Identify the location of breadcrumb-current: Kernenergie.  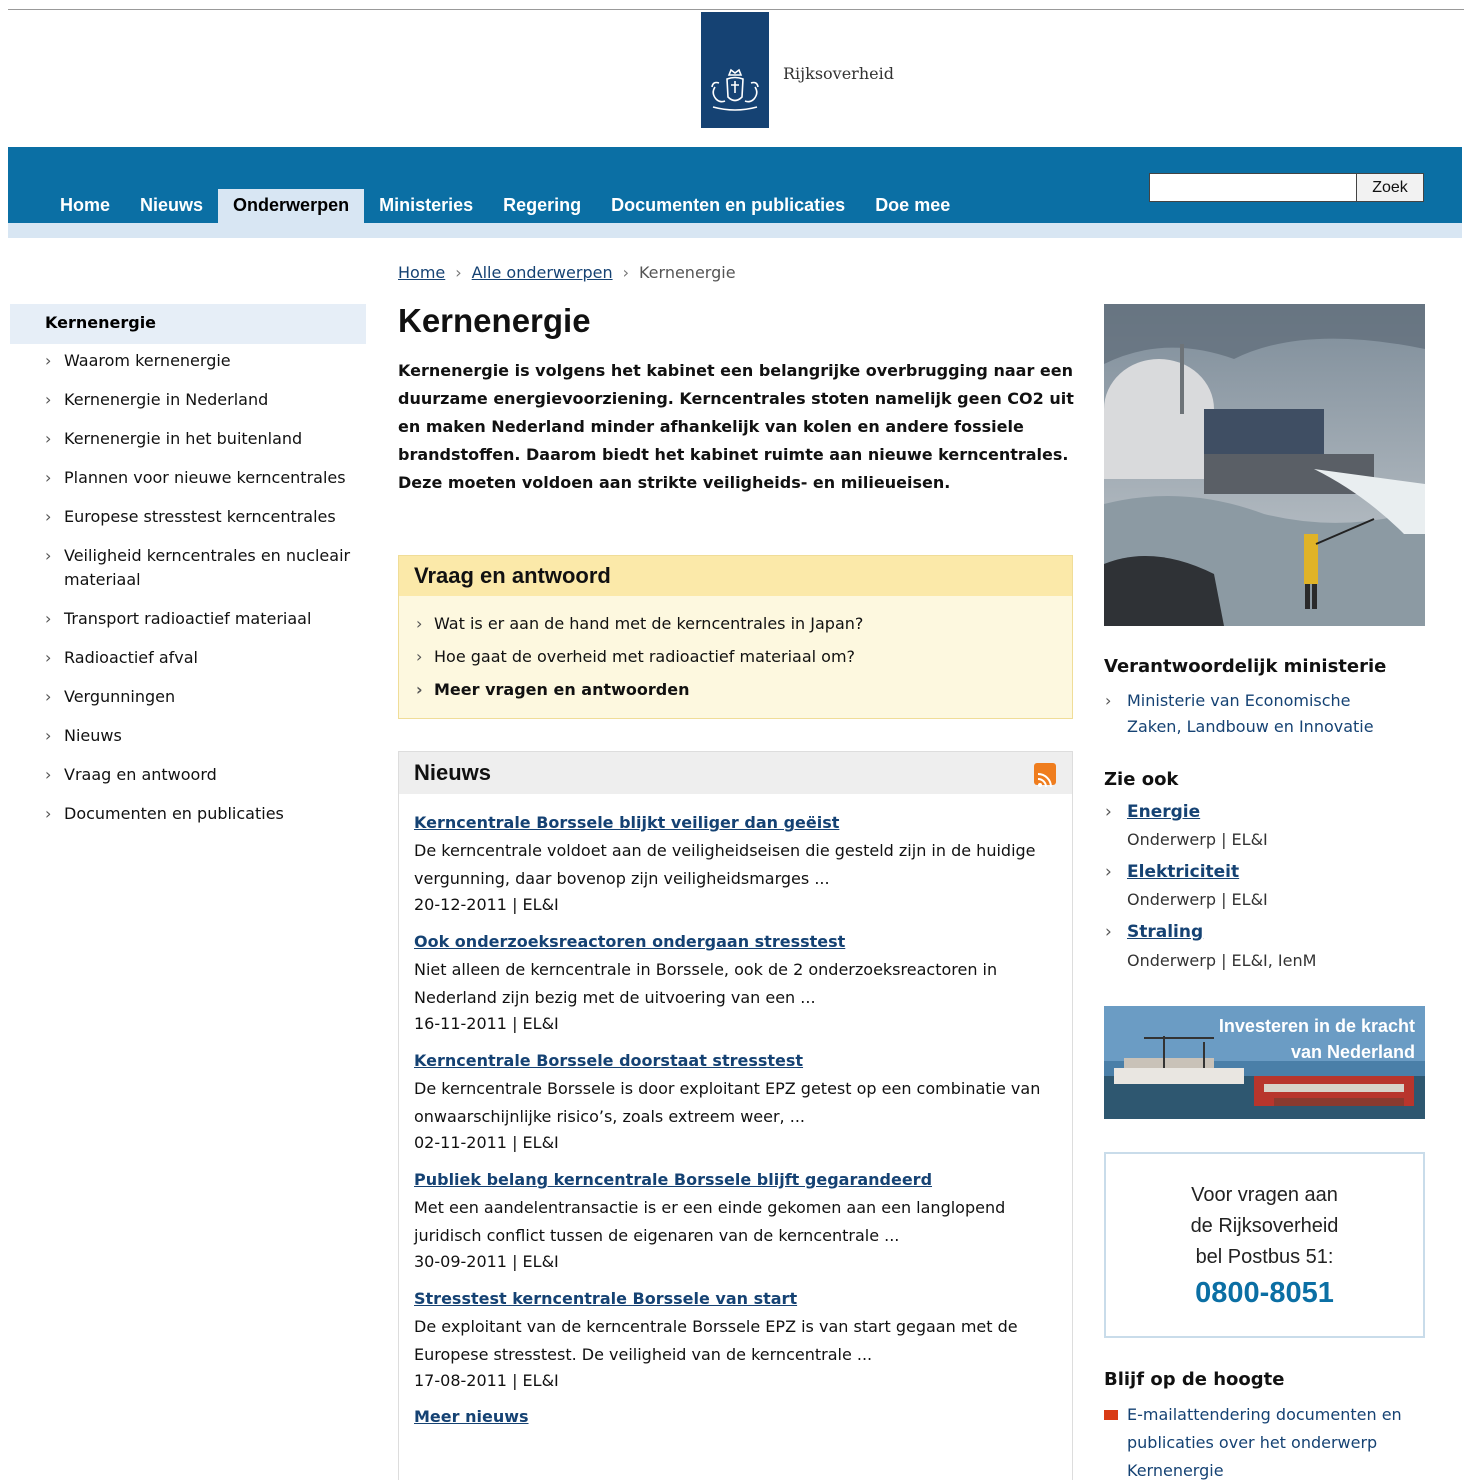
(687, 272).